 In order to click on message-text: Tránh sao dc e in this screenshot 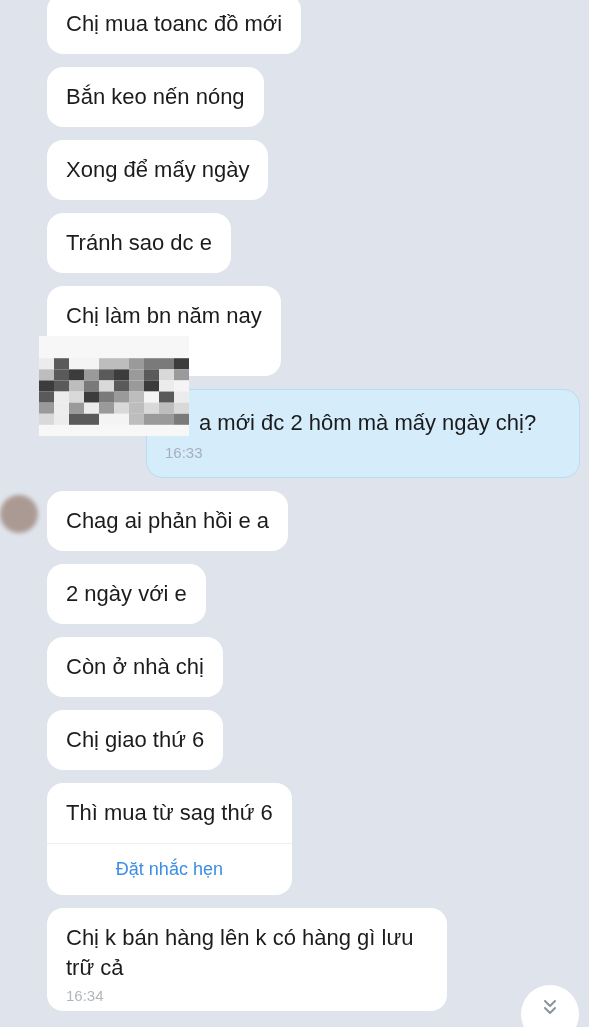, I will do `click(139, 243)`.